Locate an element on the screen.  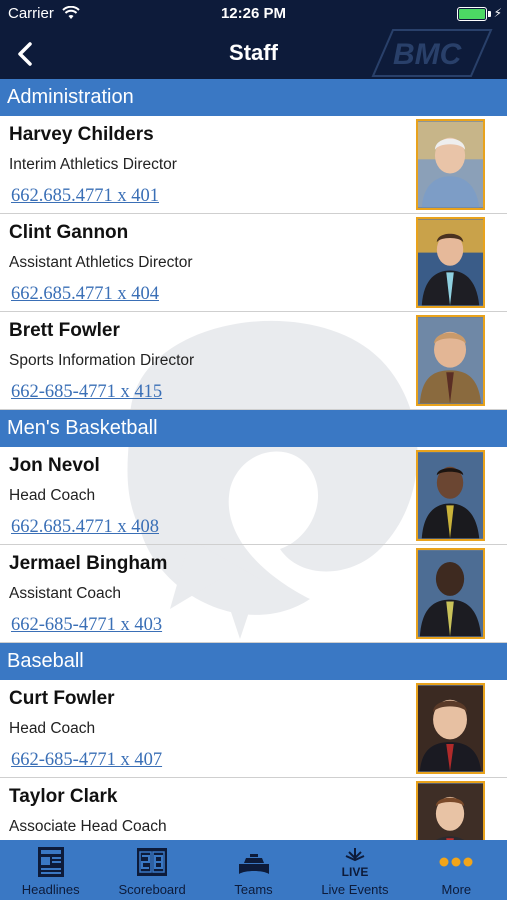
stadium-icon is located at coordinates (253, 864).